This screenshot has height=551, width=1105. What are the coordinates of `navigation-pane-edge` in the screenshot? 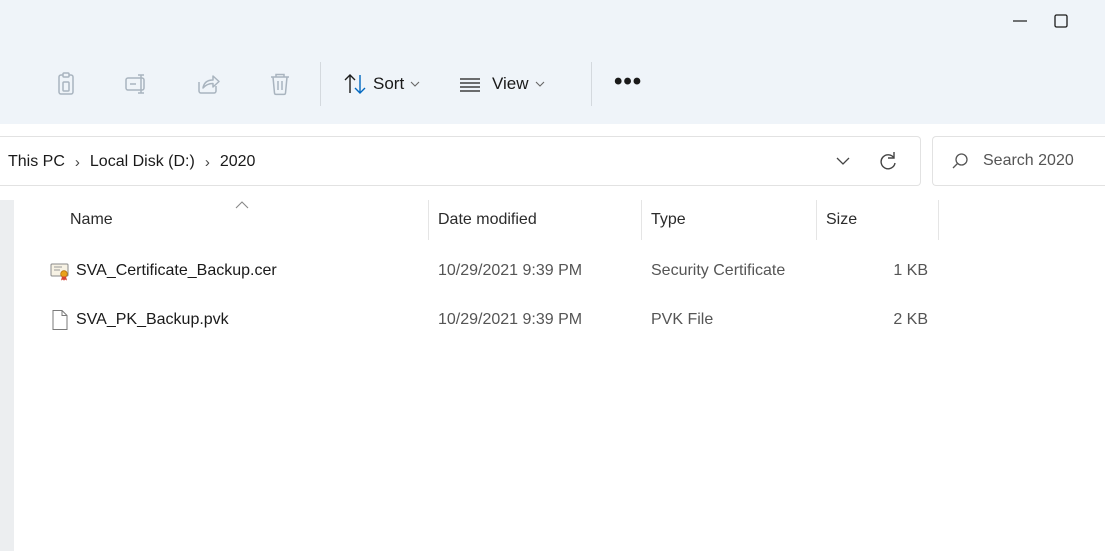 It's located at (7, 375).